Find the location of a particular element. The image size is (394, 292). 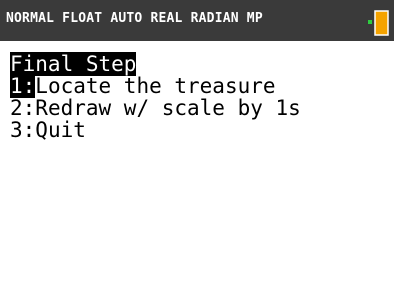

menu-item-number: 2: is located at coordinates (23, 108).